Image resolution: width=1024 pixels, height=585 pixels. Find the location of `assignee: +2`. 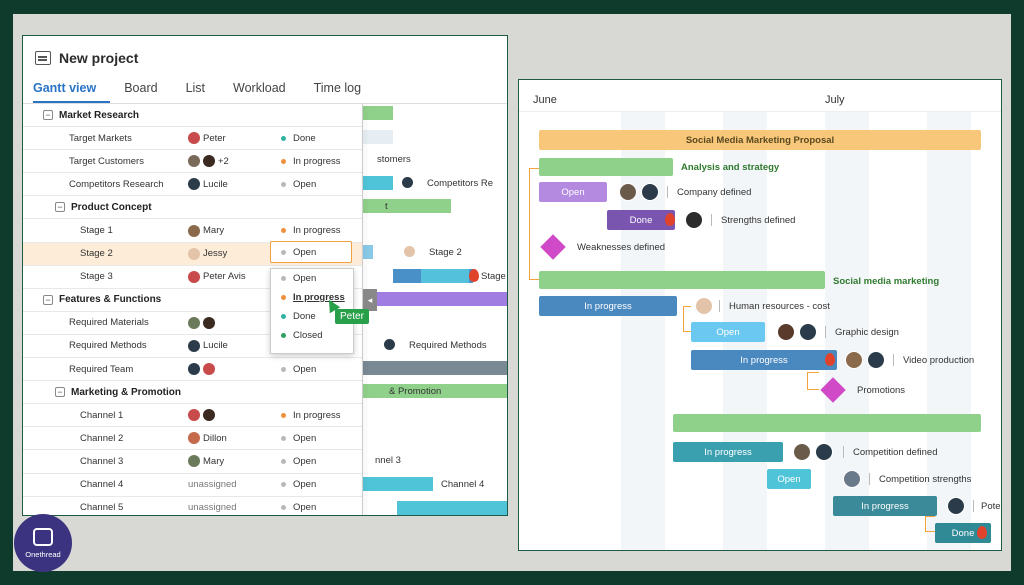

assignee: +2 is located at coordinates (208, 161).